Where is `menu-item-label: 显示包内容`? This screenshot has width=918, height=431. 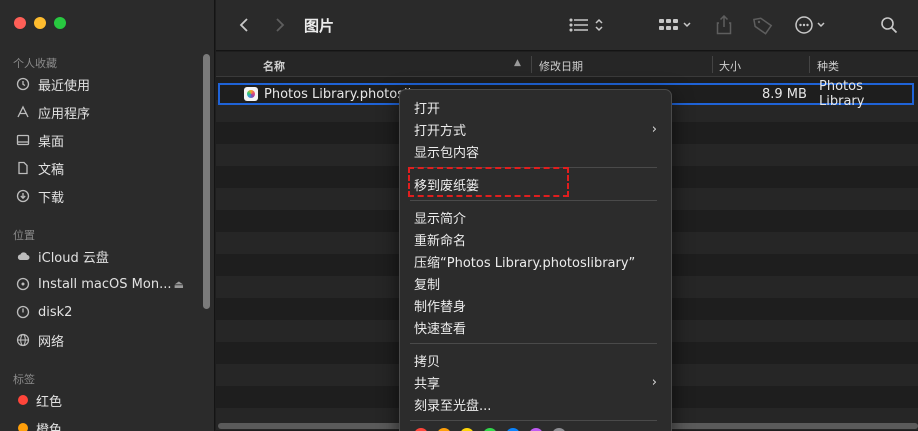
menu-item-label: 显示包内容 is located at coordinates (447, 153).